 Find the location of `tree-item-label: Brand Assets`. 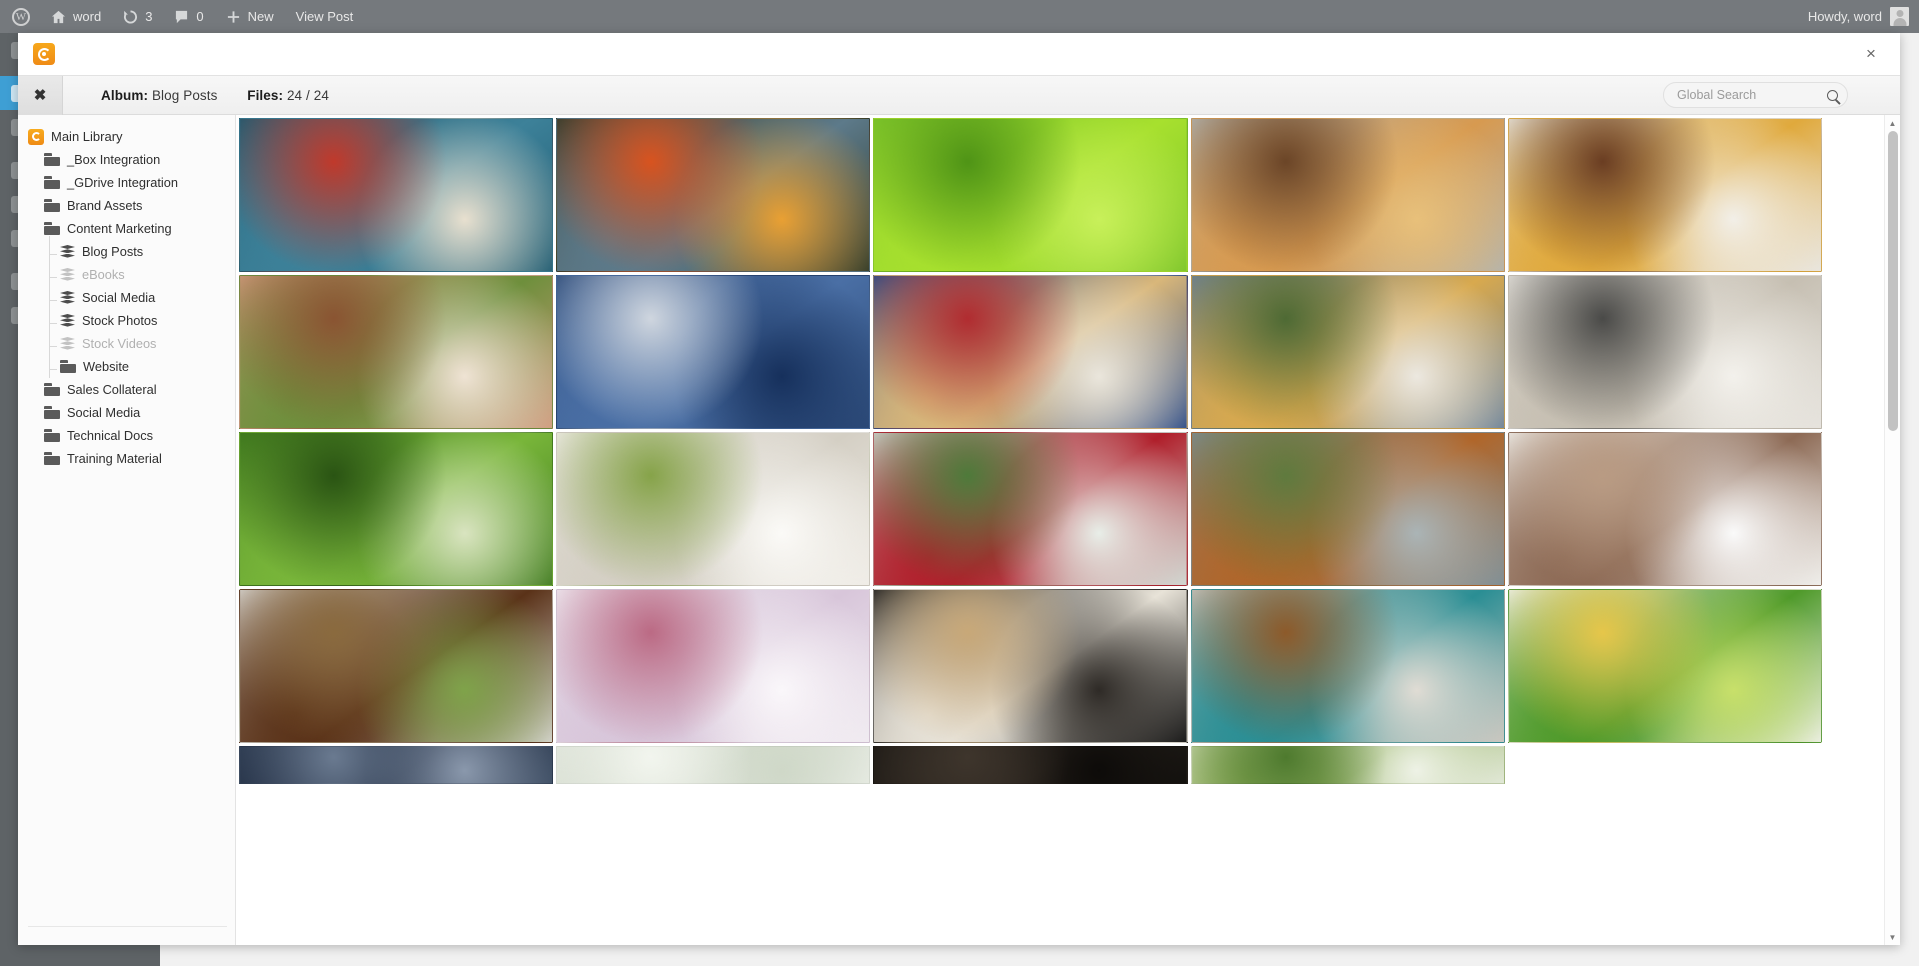

tree-item-label: Brand Assets is located at coordinates (105, 205).